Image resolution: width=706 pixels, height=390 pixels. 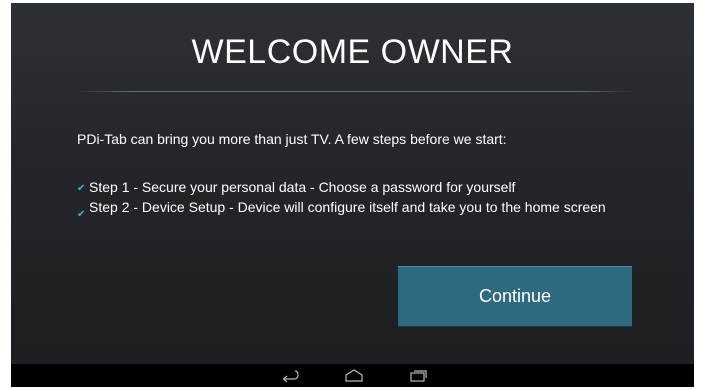 I want to click on page-title: WELCOME OWNER, so click(x=352, y=52).